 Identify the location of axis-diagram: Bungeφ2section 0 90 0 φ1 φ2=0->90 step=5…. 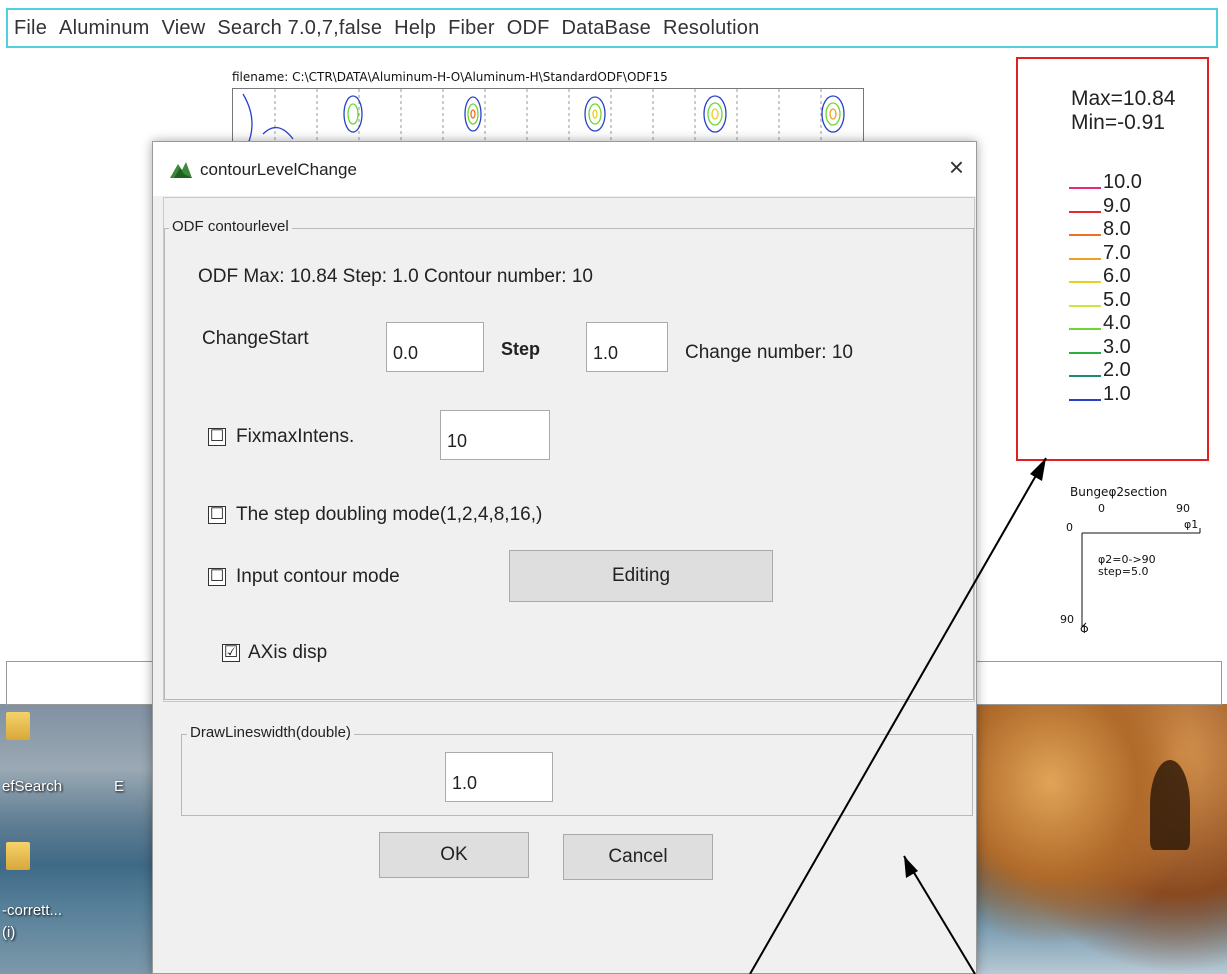
(1140, 575).